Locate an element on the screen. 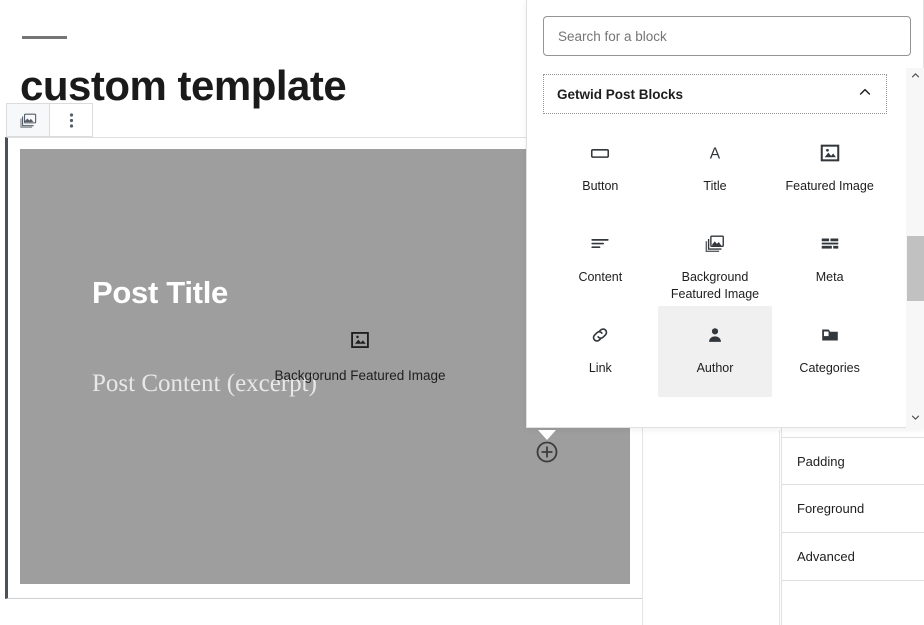 The height and width of the screenshot is (625, 924). block-category-header-getwid-post-blocks: Getwid Post Blocks is located at coordinates (715, 94).